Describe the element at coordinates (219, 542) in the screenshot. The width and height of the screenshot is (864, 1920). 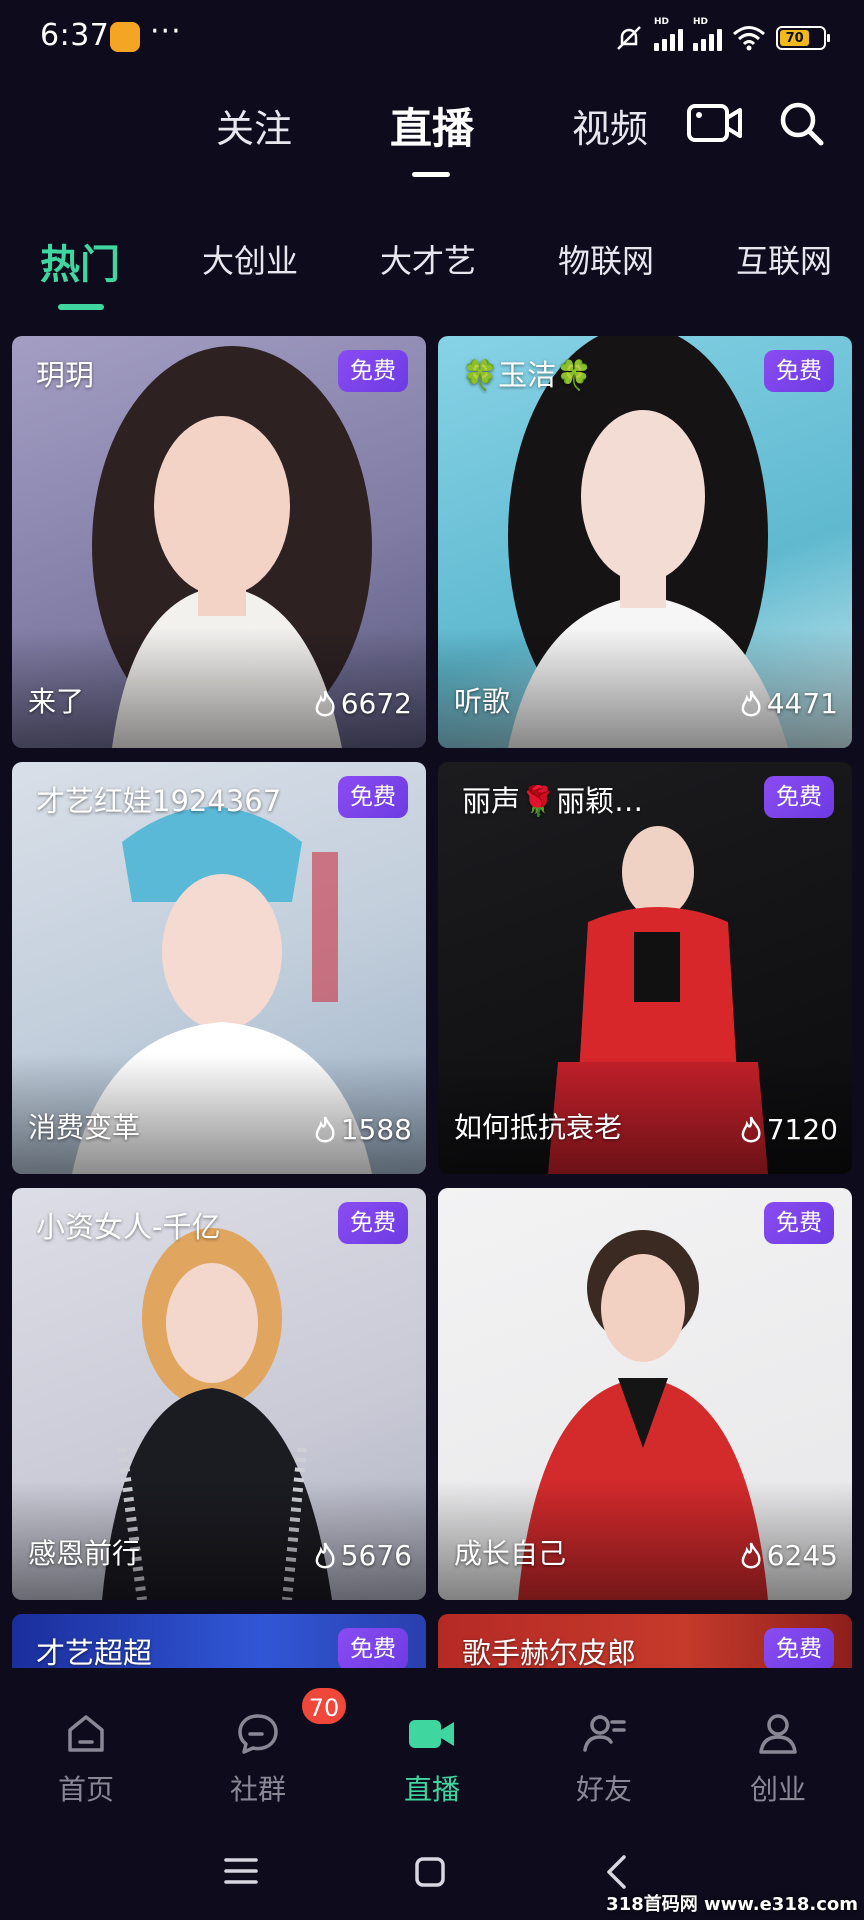
I see `stream-card: 玥玥 免费 来了 6672` at that location.